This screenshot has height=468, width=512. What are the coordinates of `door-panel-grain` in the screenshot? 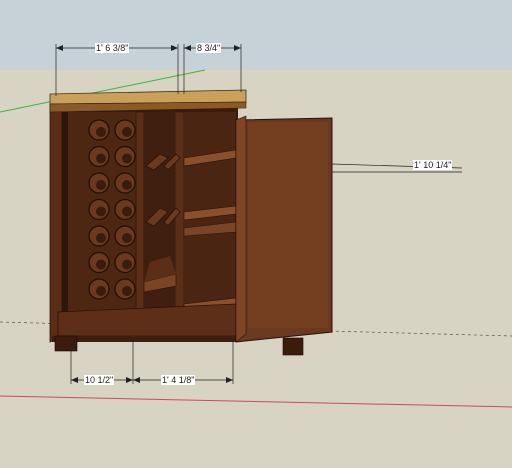 It's located at (288, 225).